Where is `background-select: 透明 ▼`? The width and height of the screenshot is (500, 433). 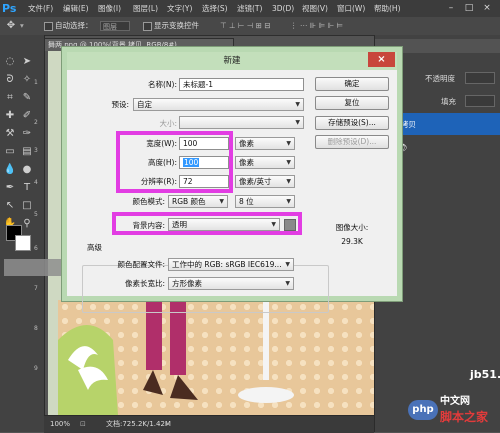 background-select: 透明 ▼ is located at coordinates (224, 224).